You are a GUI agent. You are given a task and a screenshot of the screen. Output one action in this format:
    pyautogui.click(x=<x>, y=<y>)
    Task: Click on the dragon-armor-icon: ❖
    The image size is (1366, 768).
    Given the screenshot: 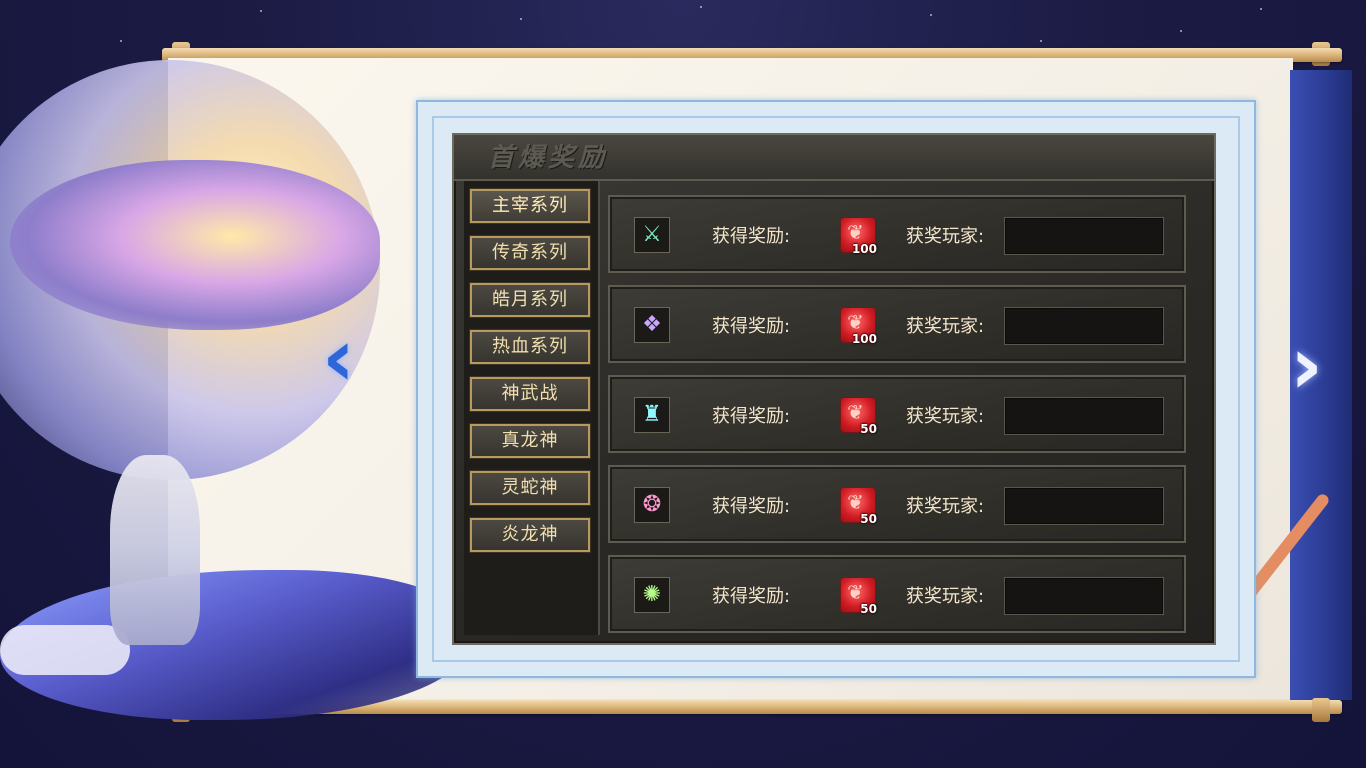 What is the action you would take?
    pyautogui.click(x=652, y=325)
    